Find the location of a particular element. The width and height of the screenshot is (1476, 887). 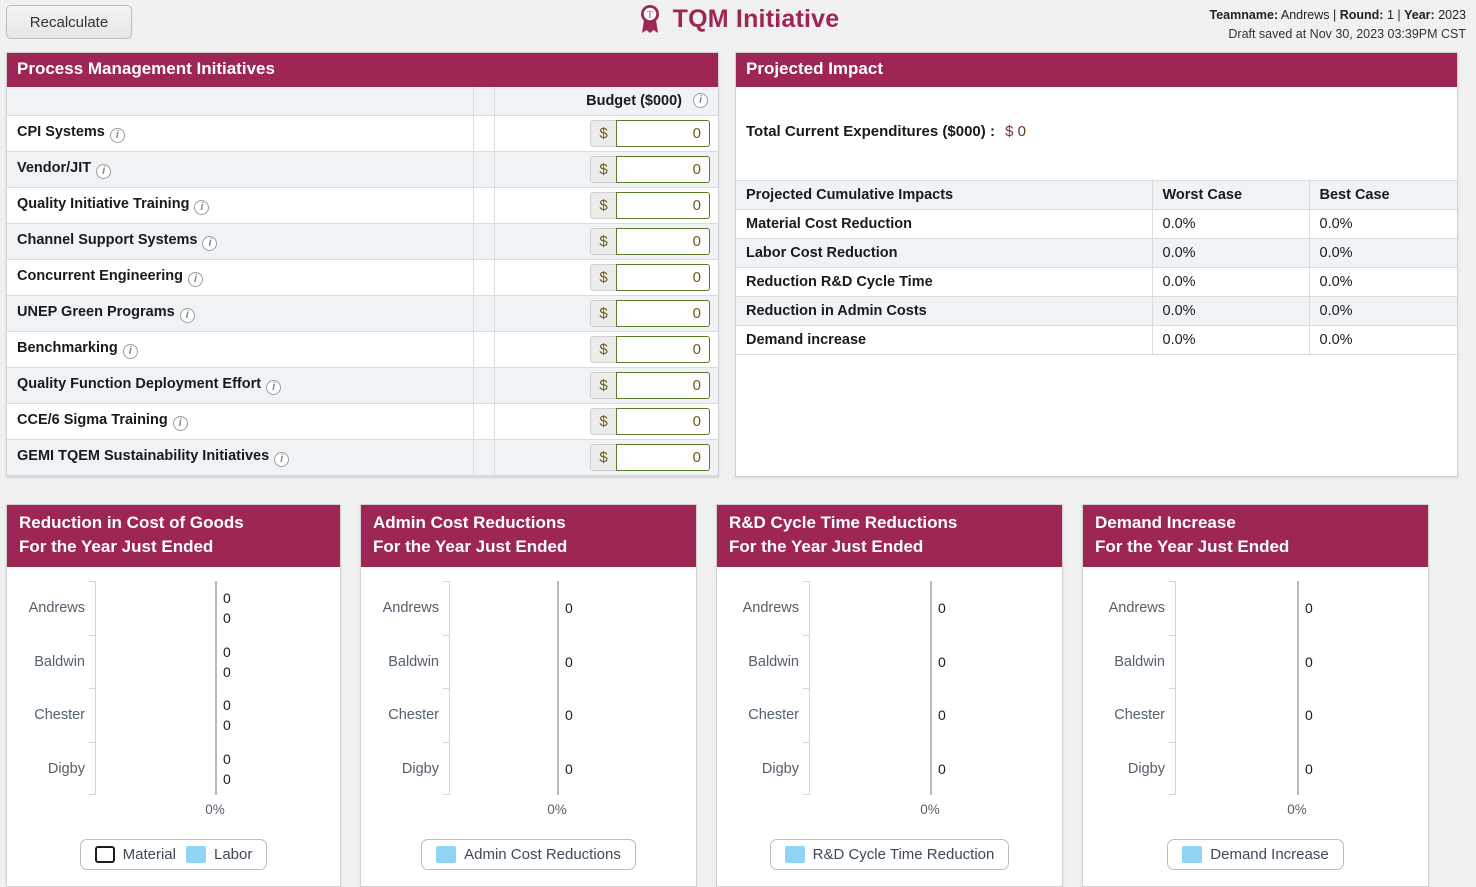

initiative-label: Channel Support Systems is located at coordinates (107, 239).